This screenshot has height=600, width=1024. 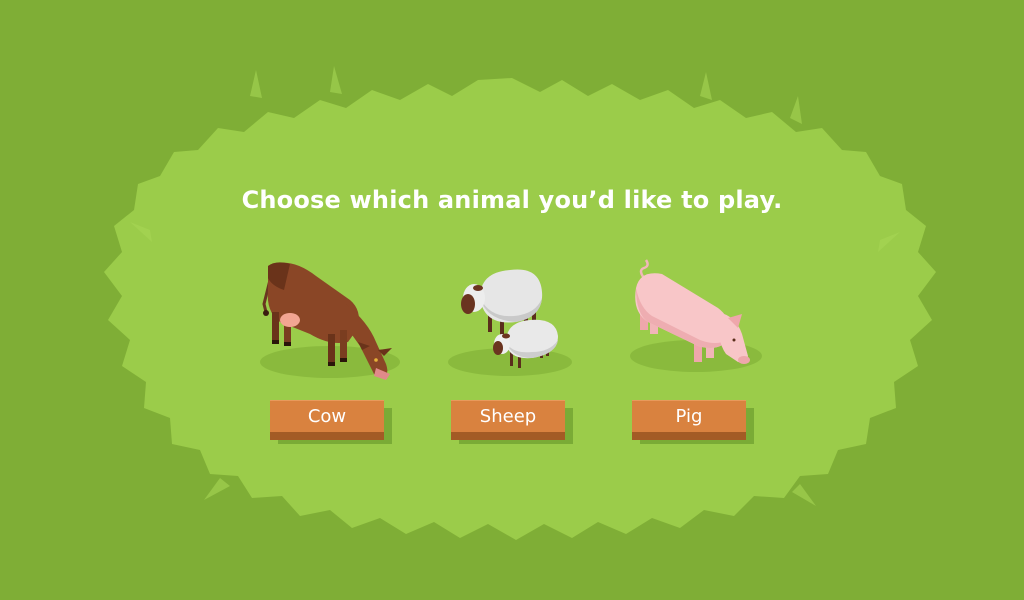 I want to click on sheep-button: Sheep, so click(x=512, y=422).